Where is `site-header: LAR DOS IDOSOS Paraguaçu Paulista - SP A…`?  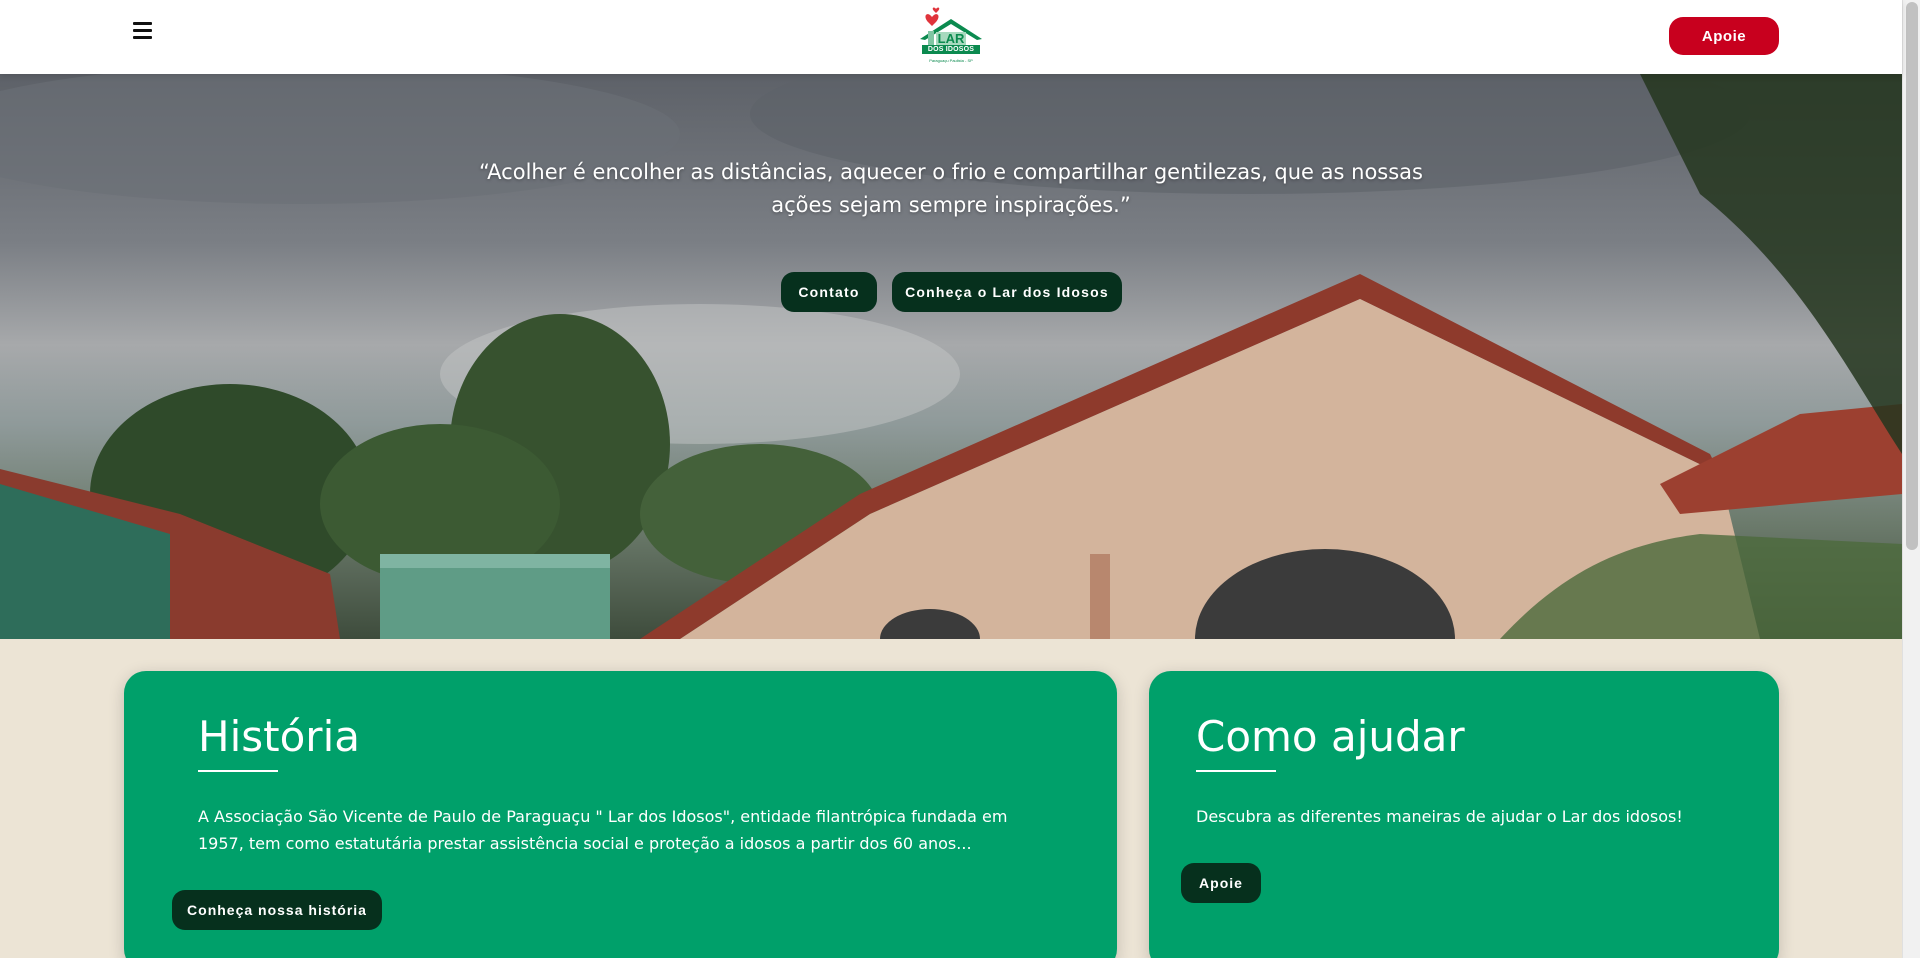
site-header: LAR DOS IDOSOS Paraguaçu Paulista - SP A… is located at coordinates (951, 37).